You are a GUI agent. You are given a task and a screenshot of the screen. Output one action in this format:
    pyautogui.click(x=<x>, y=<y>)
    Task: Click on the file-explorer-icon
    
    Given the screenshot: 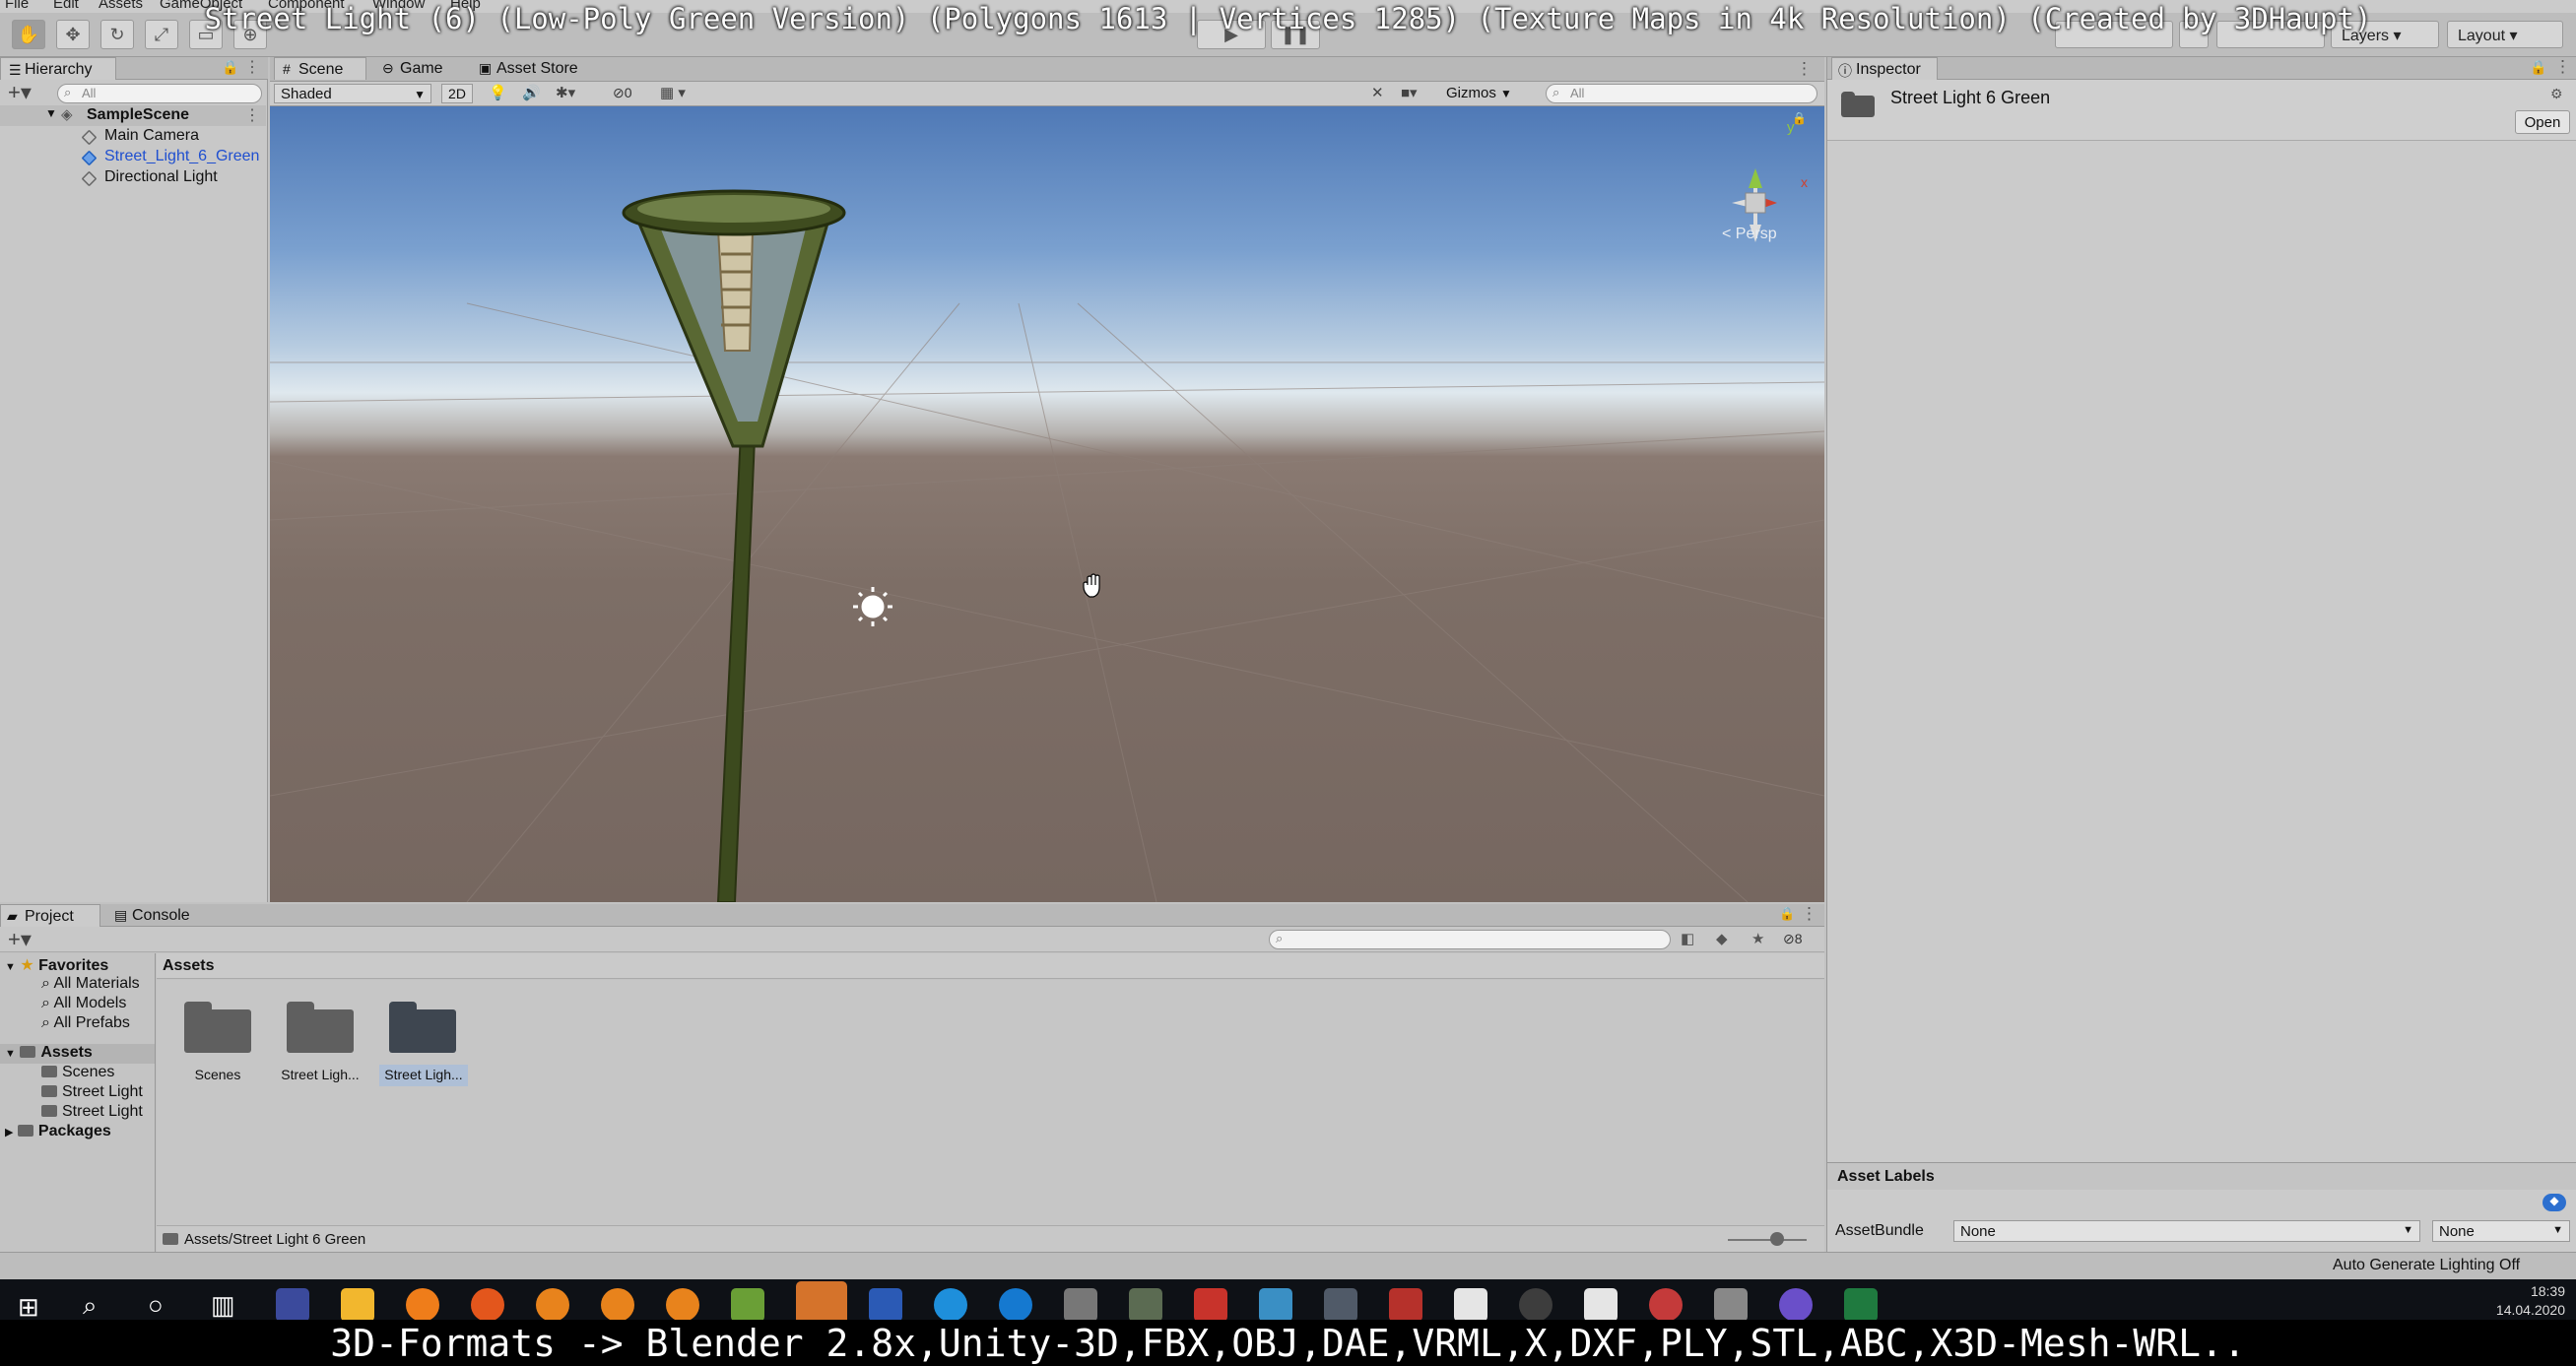 What is the action you would take?
    pyautogui.click(x=358, y=1305)
    